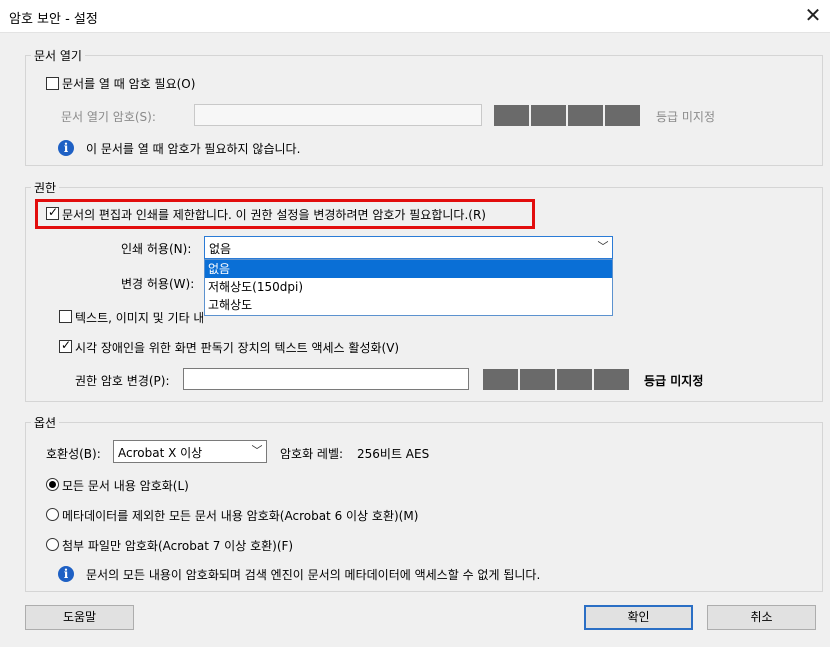 Image resolution: width=830 pixels, height=647 pixels. What do you see at coordinates (160, 453) in the screenshot?
I see `compatibility-value: Acrobat X 이상` at bounding box center [160, 453].